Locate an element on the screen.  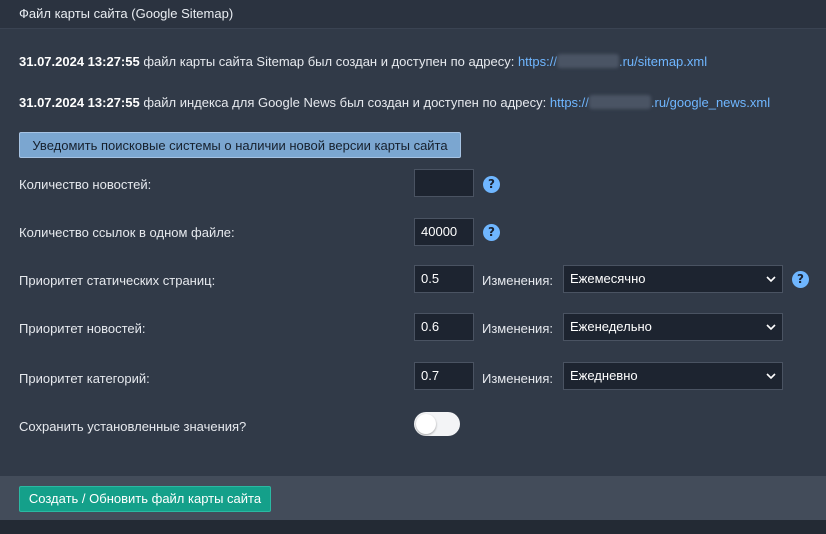
static-changes-value: Ежемесячно is located at coordinates (608, 278).